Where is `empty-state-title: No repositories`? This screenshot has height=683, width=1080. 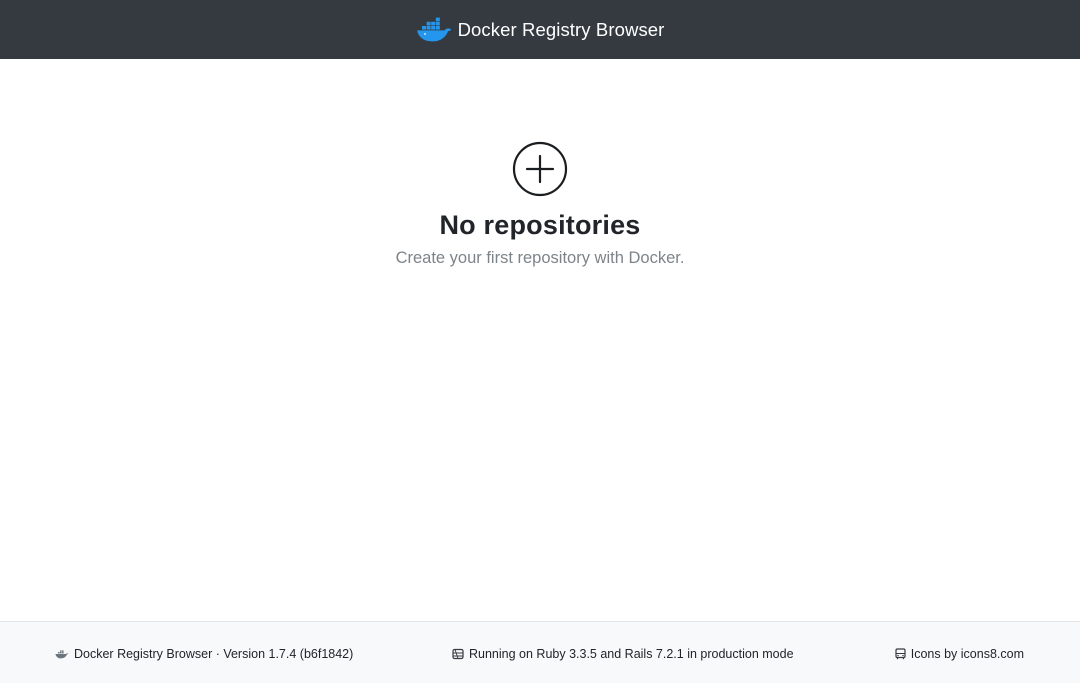 empty-state-title: No repositories is located at coordinates (540, 225).